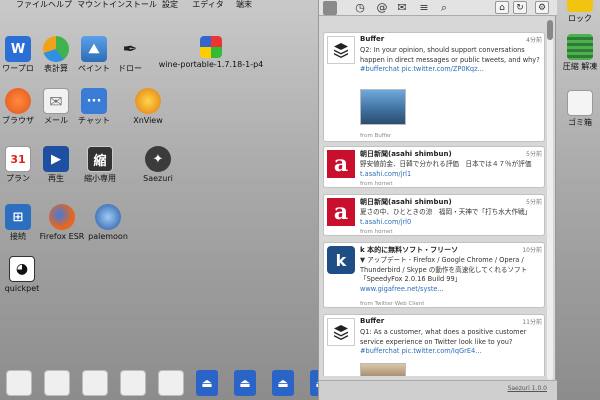 The image size is (600, 400). I want to click on saezuri-toolbar: ◷ @ ✉ ≡ ⌕ ⌂ ↻ ⚙, so click(438, 8).